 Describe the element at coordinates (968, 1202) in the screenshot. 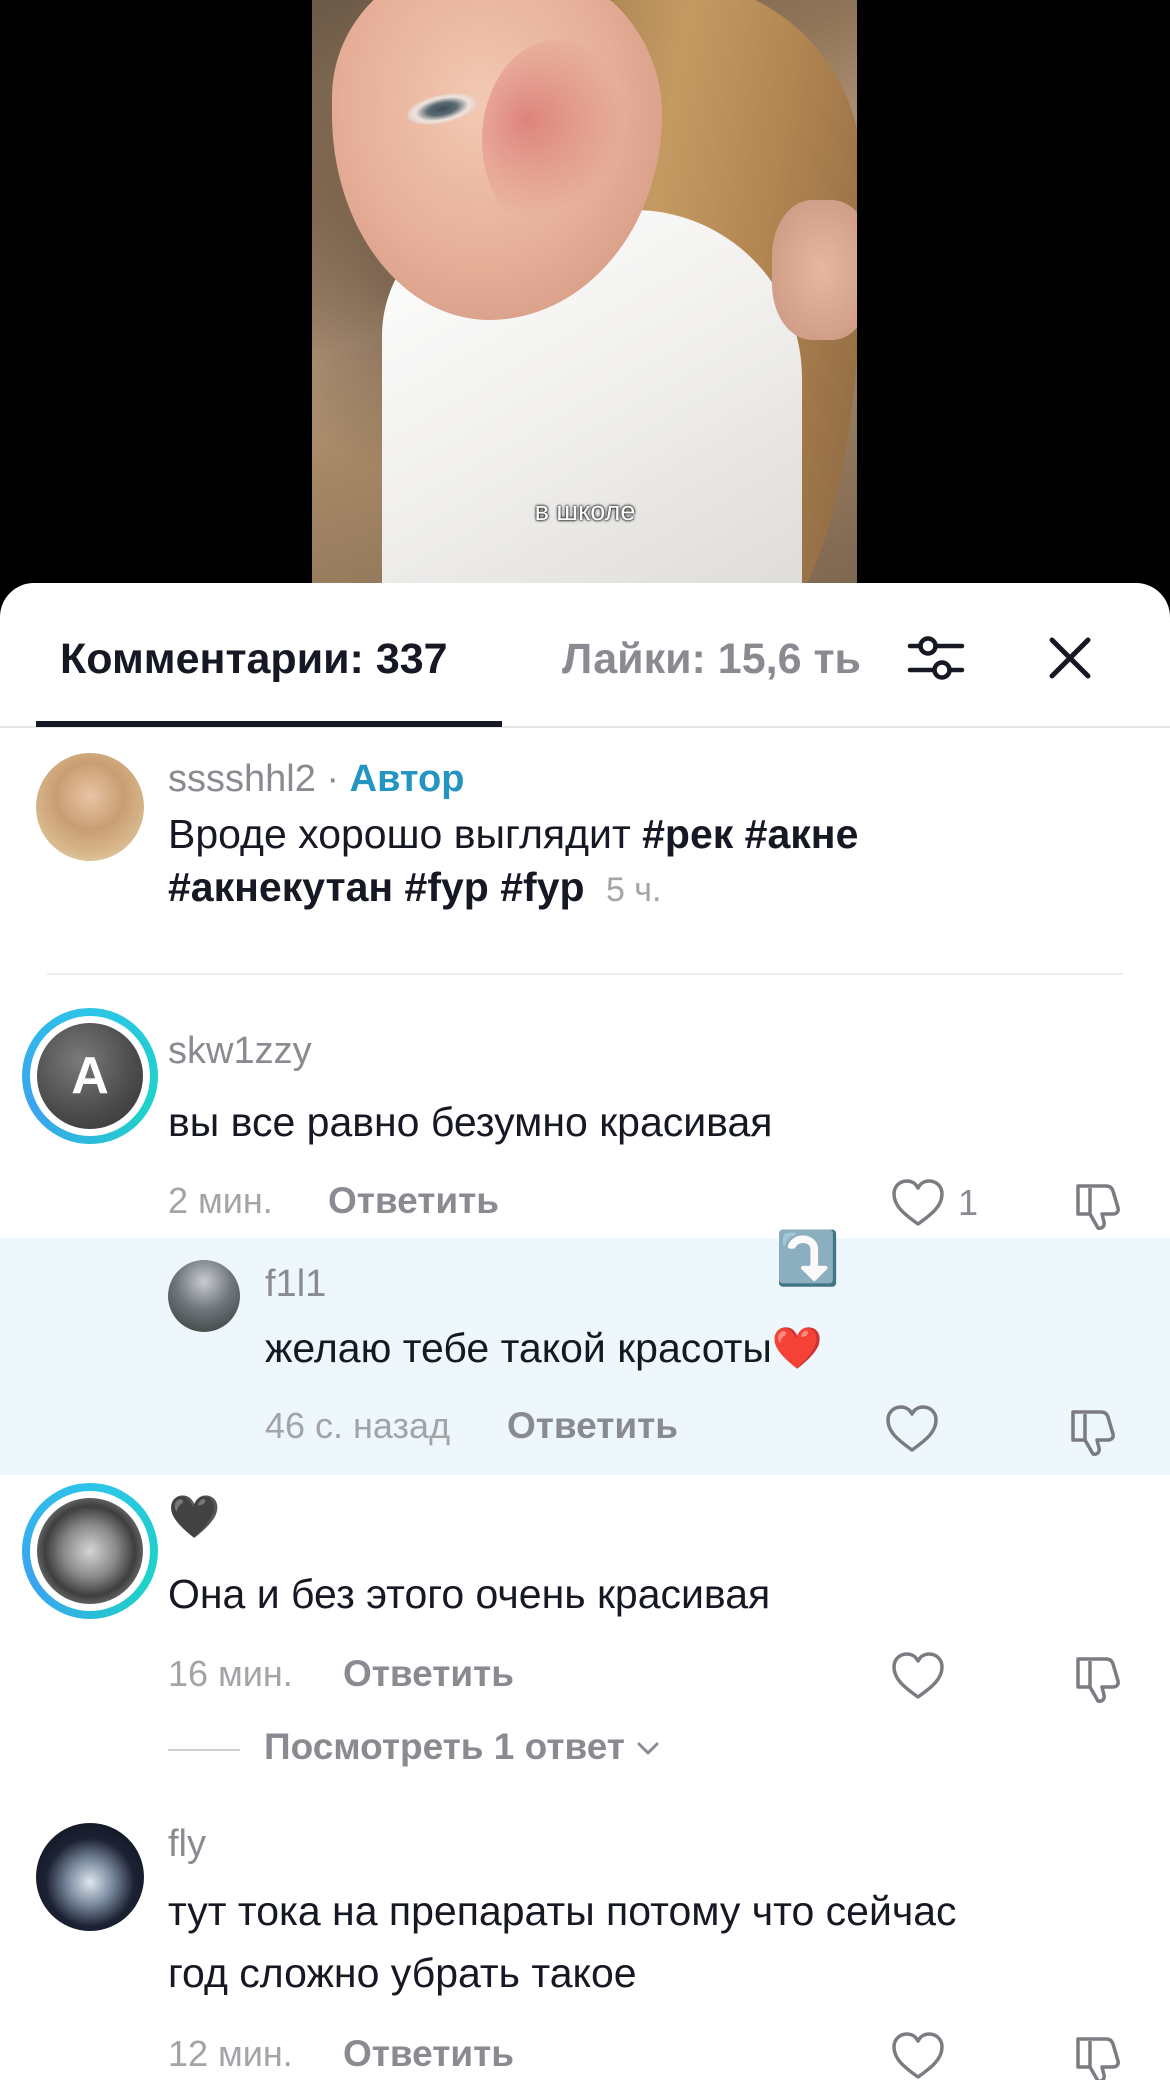

I see `like-count: 1` at that location.